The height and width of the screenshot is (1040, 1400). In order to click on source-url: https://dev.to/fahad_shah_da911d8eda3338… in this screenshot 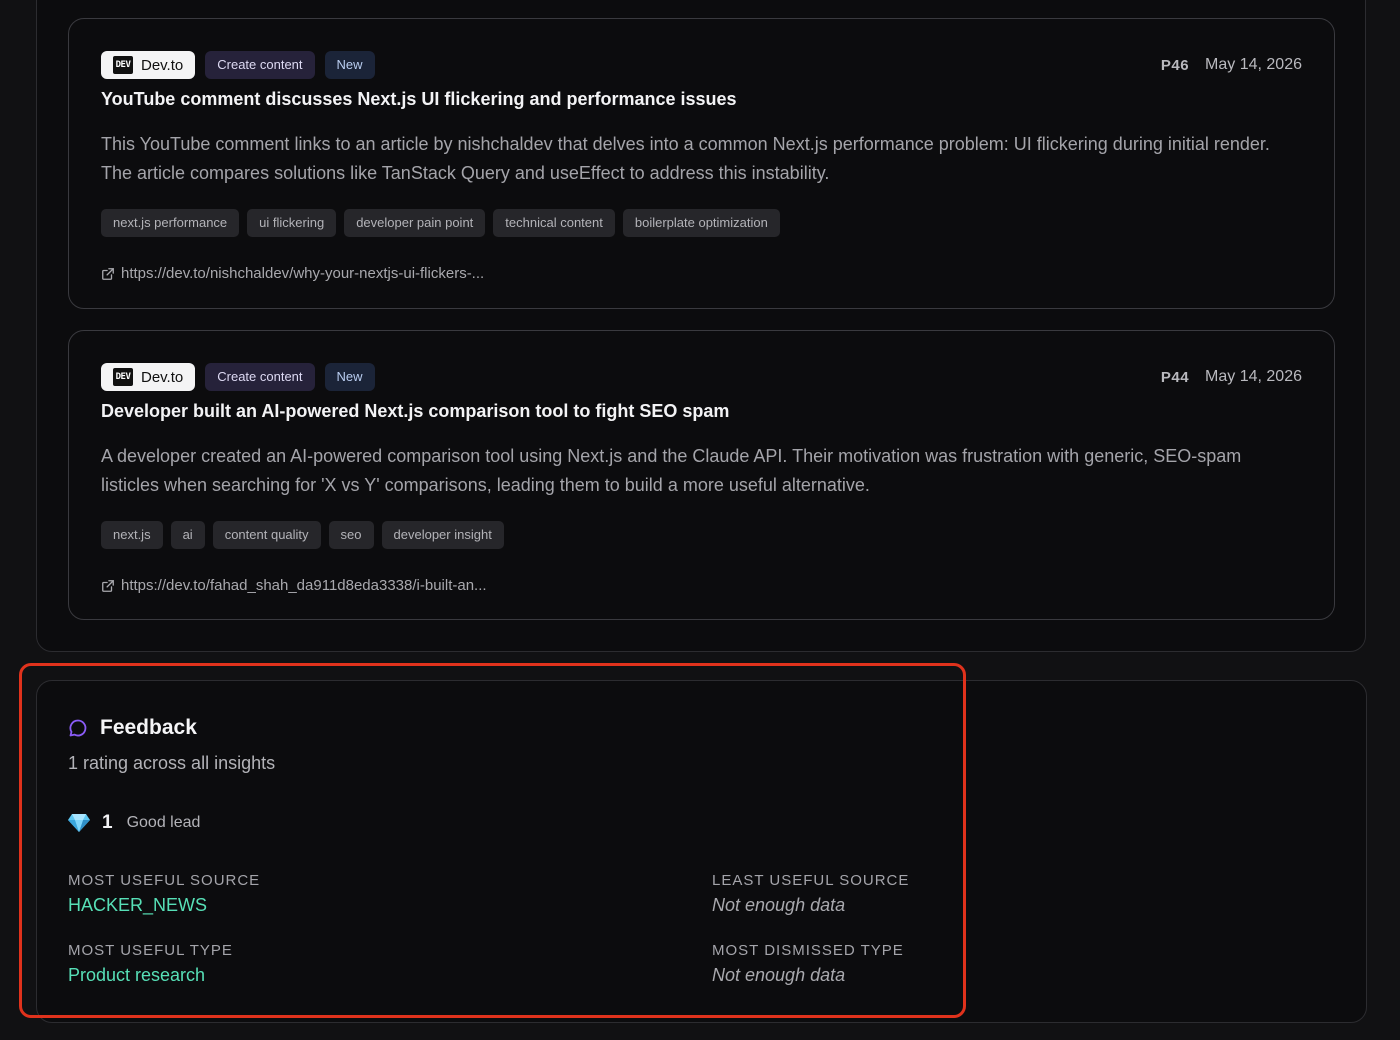, I will do `click(304, 585)`.